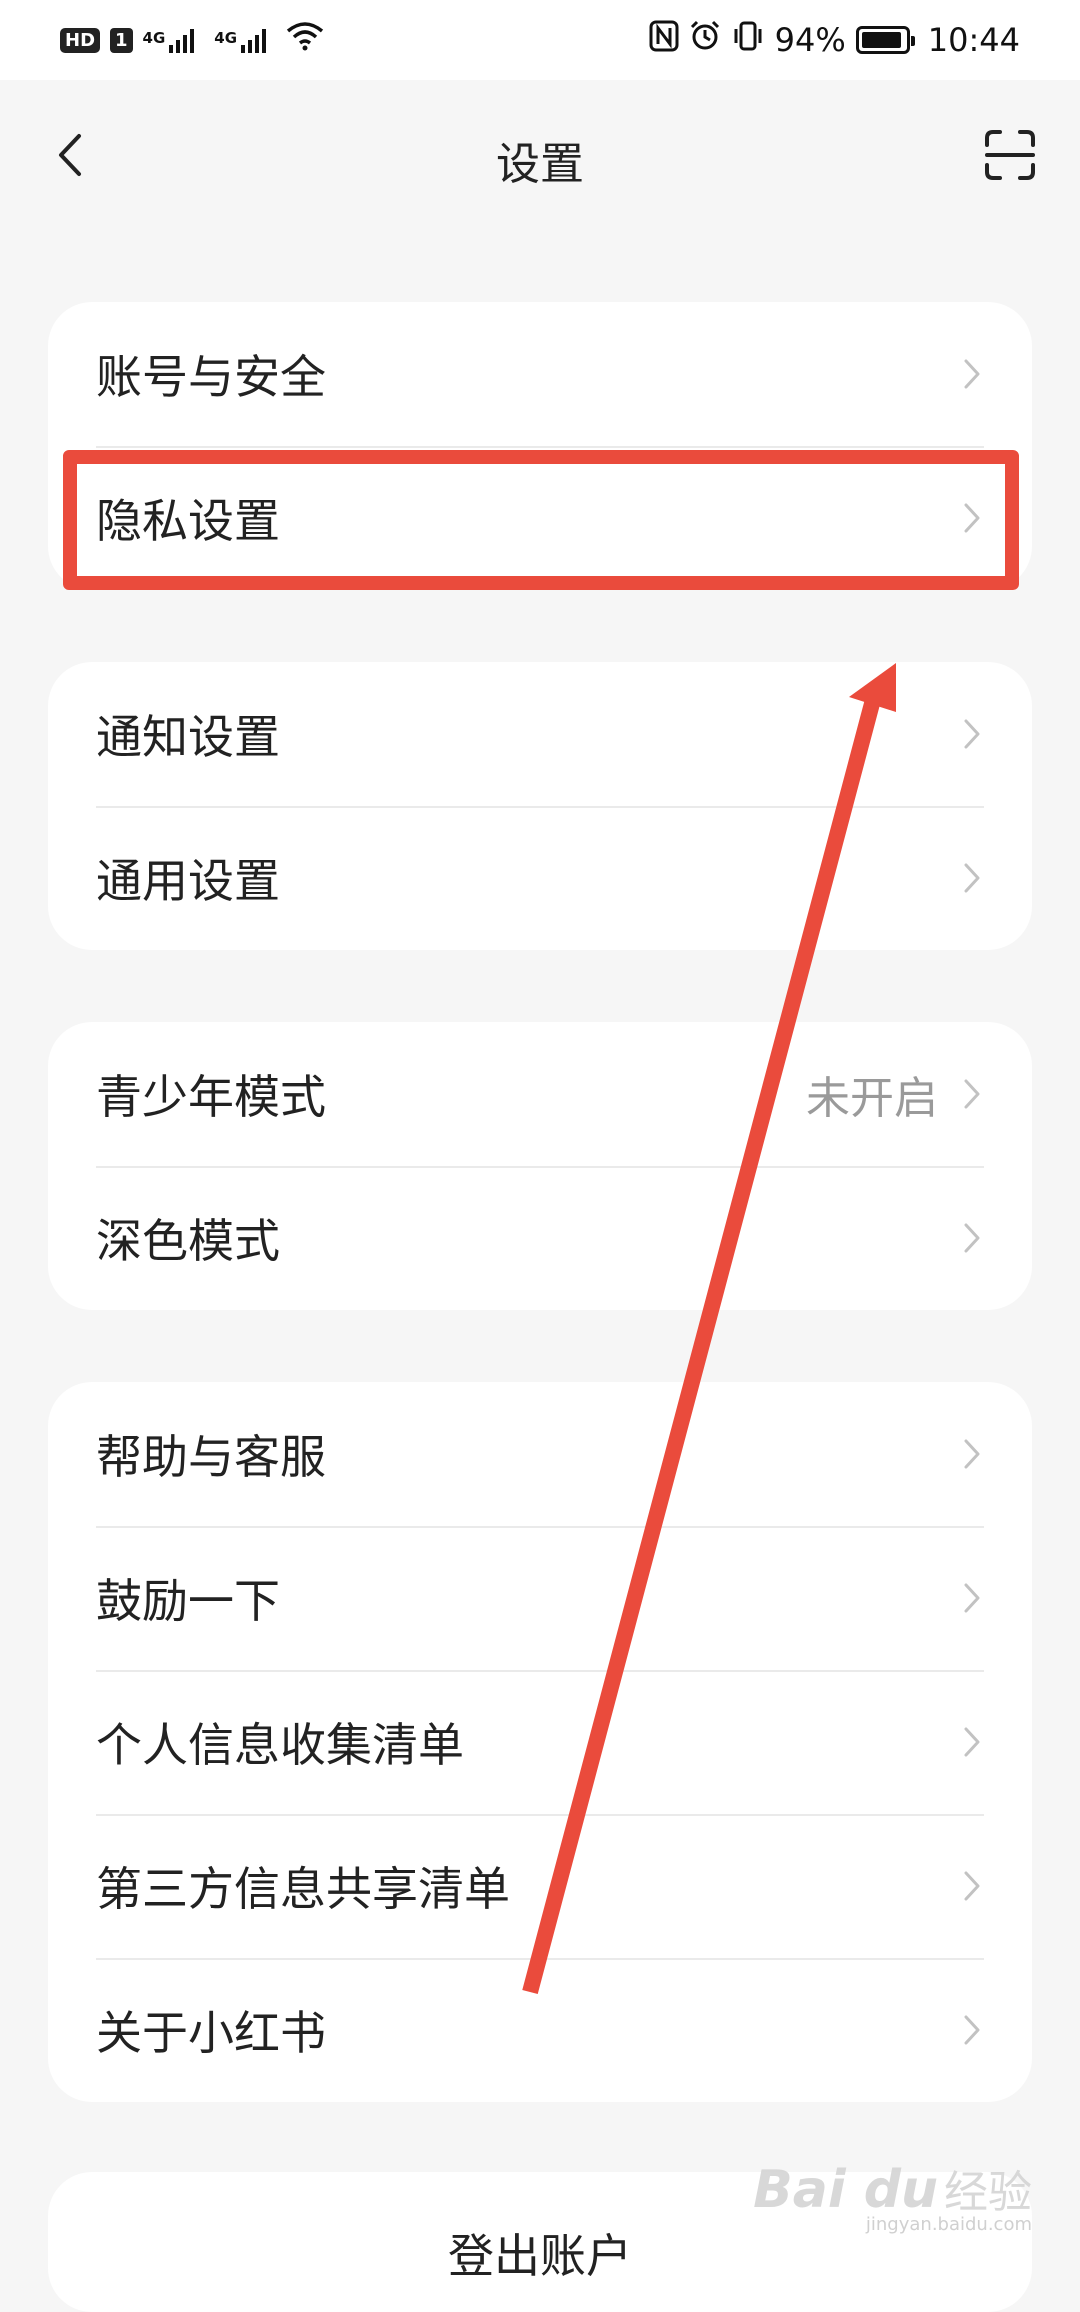 This screenshot has width=1080, height=2312. I want to click on hd-badge: HD, so click(80, 40).